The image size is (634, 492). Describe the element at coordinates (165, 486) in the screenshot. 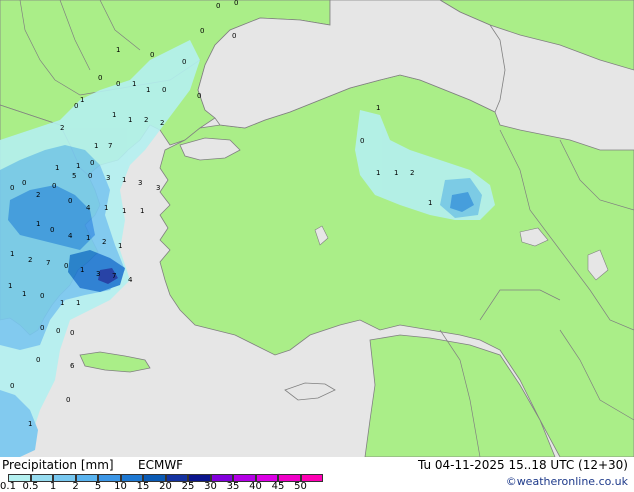

I see `scale-tick-label: 20` at that location.